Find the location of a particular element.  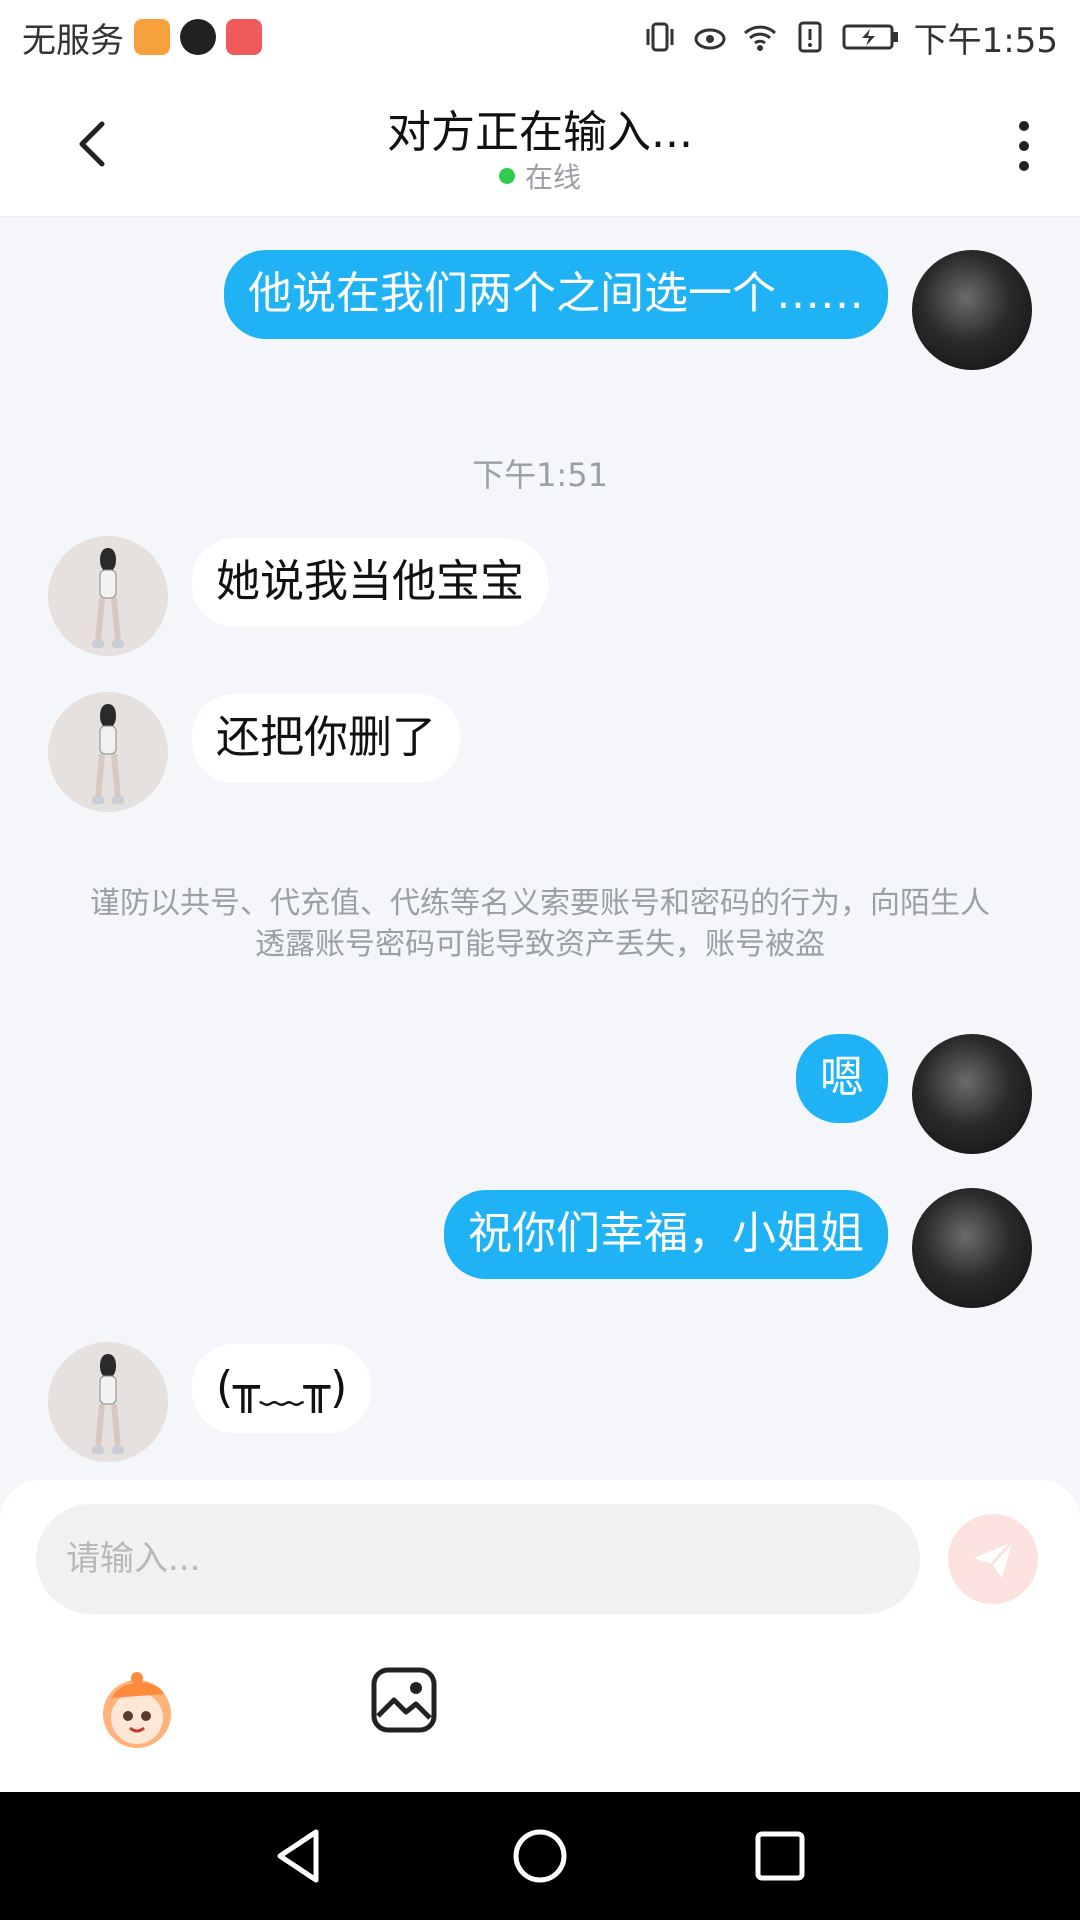

vibrate-icon is located at coordinates (660, 37).